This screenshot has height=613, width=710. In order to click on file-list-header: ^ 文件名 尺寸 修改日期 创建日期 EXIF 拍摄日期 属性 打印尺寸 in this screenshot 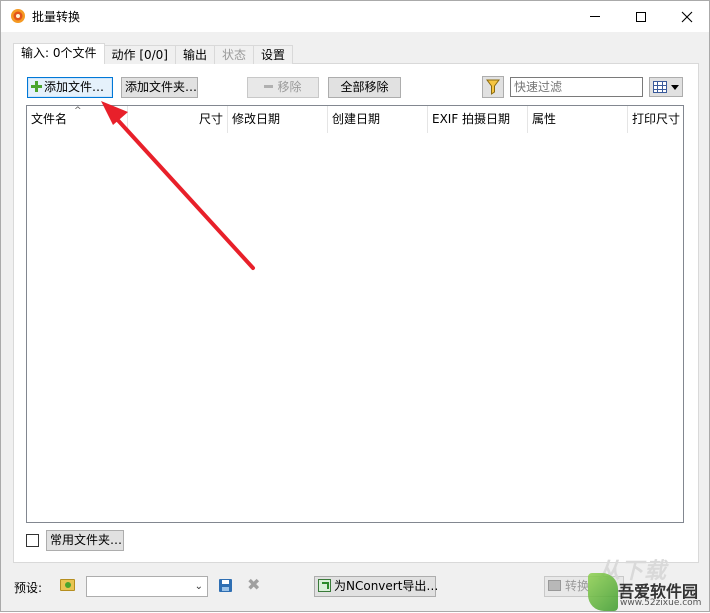, I will do `click(355, 119)`.